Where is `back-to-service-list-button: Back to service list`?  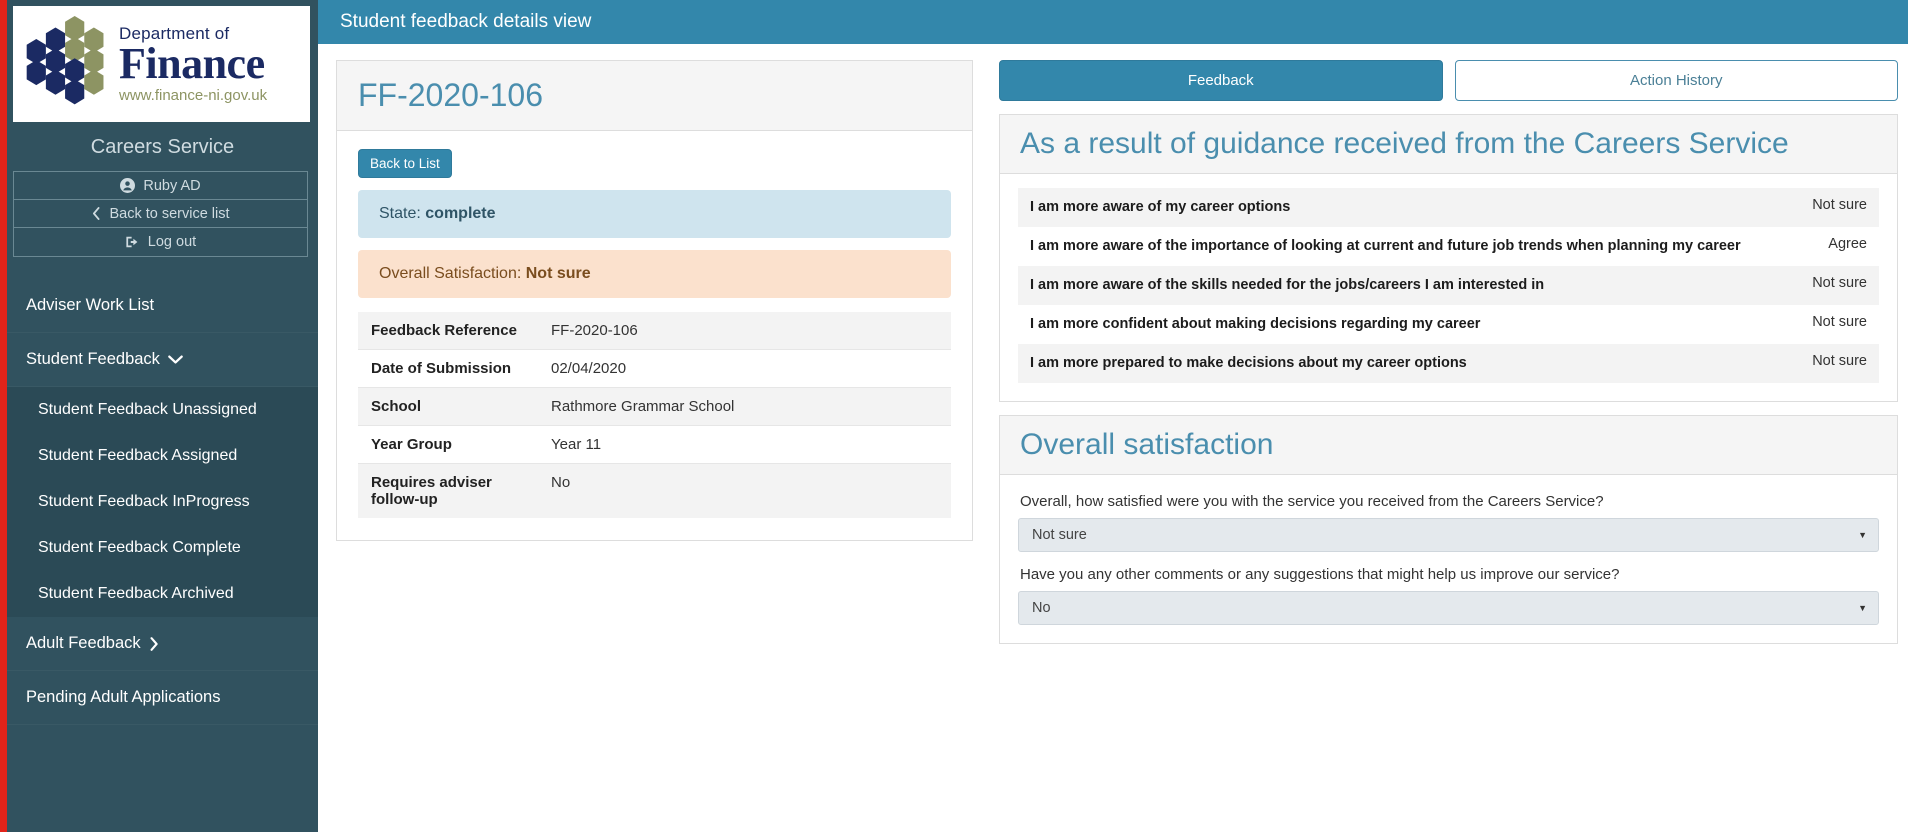 back-to-service-list-button: Back to service list is located at coordinates (160, 214).